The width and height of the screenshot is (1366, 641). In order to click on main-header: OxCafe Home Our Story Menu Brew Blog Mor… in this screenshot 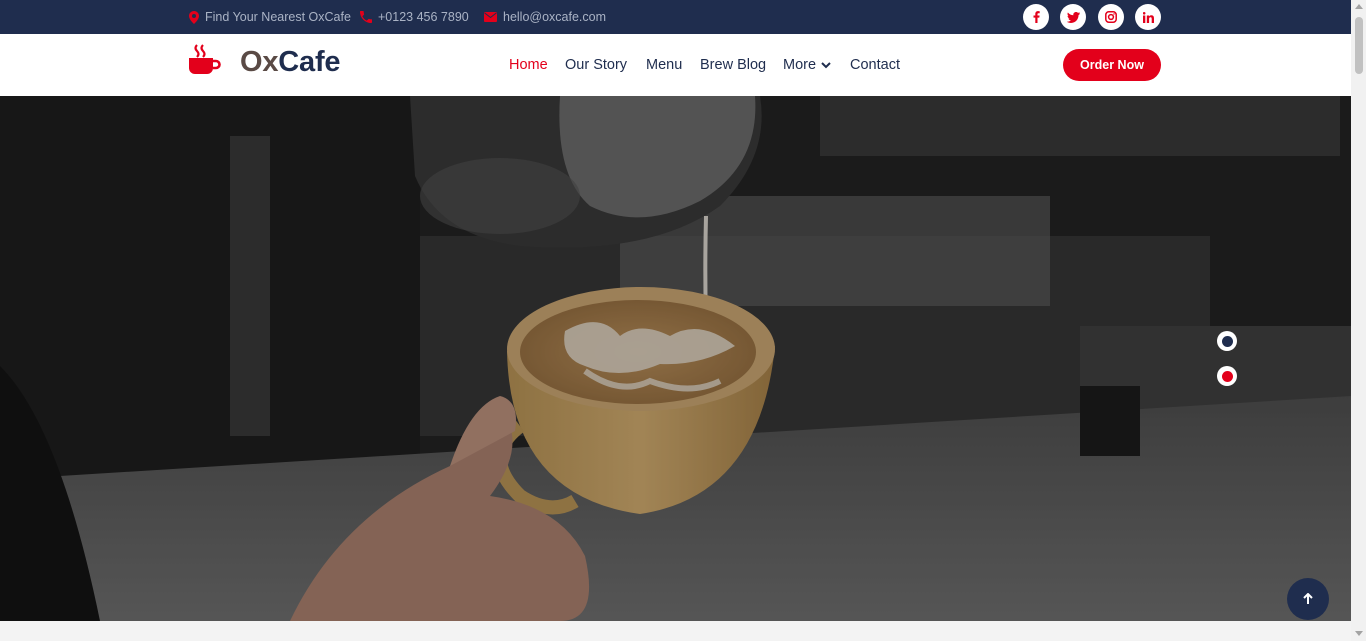, I will do `click(675, 65)`.